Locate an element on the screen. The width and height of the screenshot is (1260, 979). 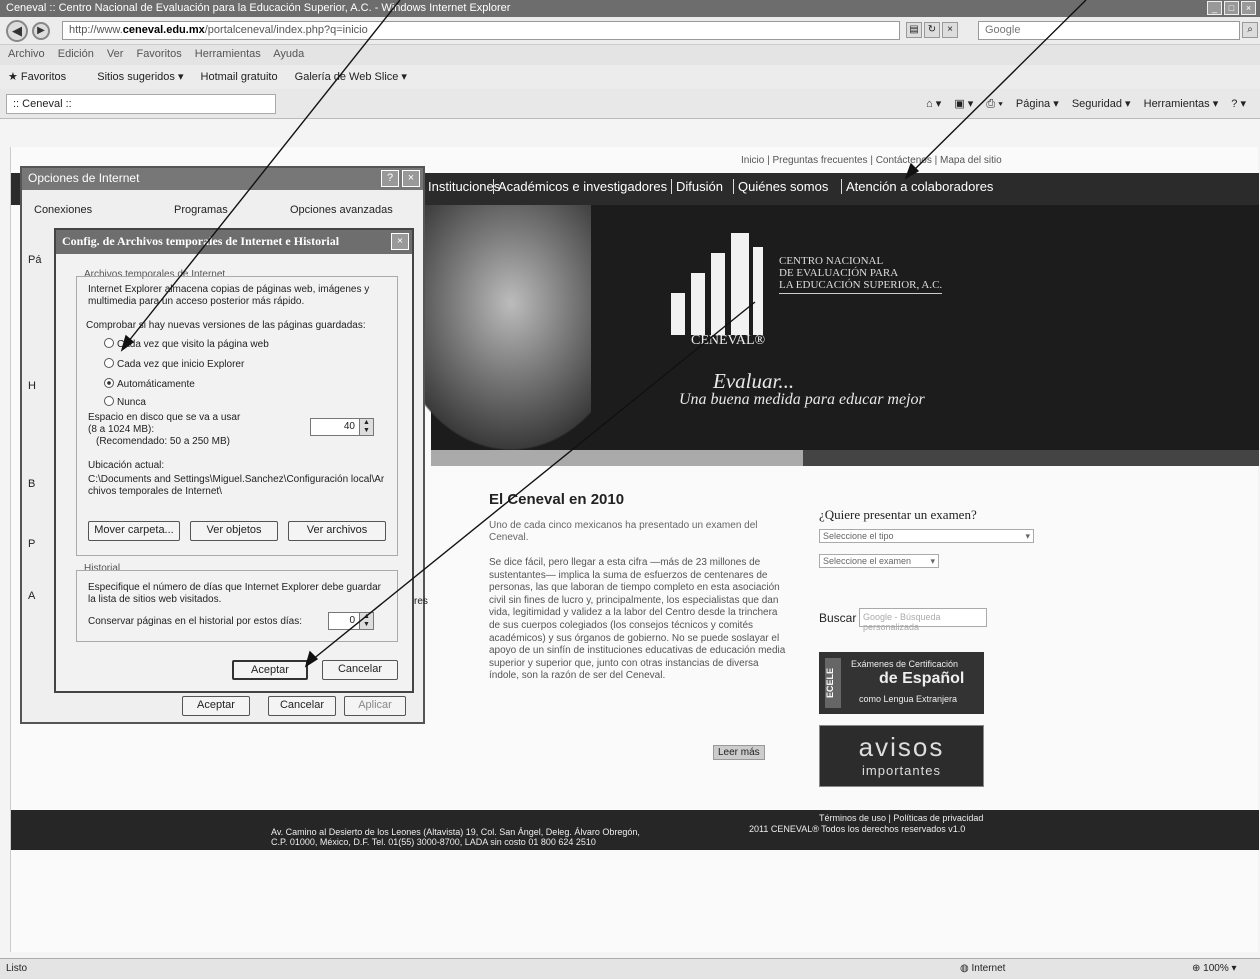
status-text: Listo is located at coordinates (17, 968).